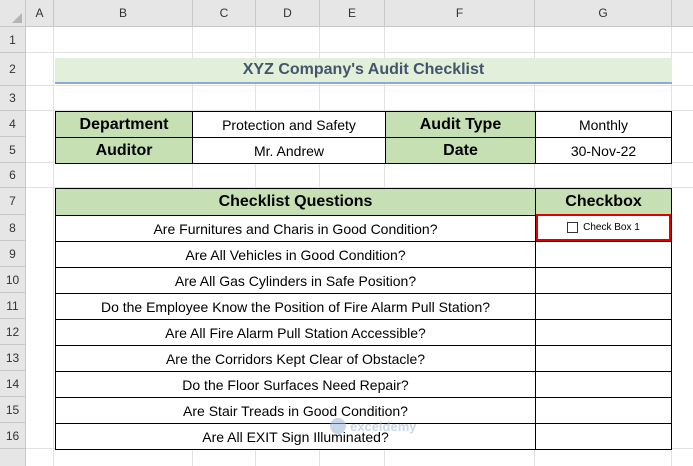 This screenshot has width=693, height=466. What do you see at coordinates (338, 426) in the screenshot?
I see `exceldemy-logo-icon` at bounding box center [338, 426].